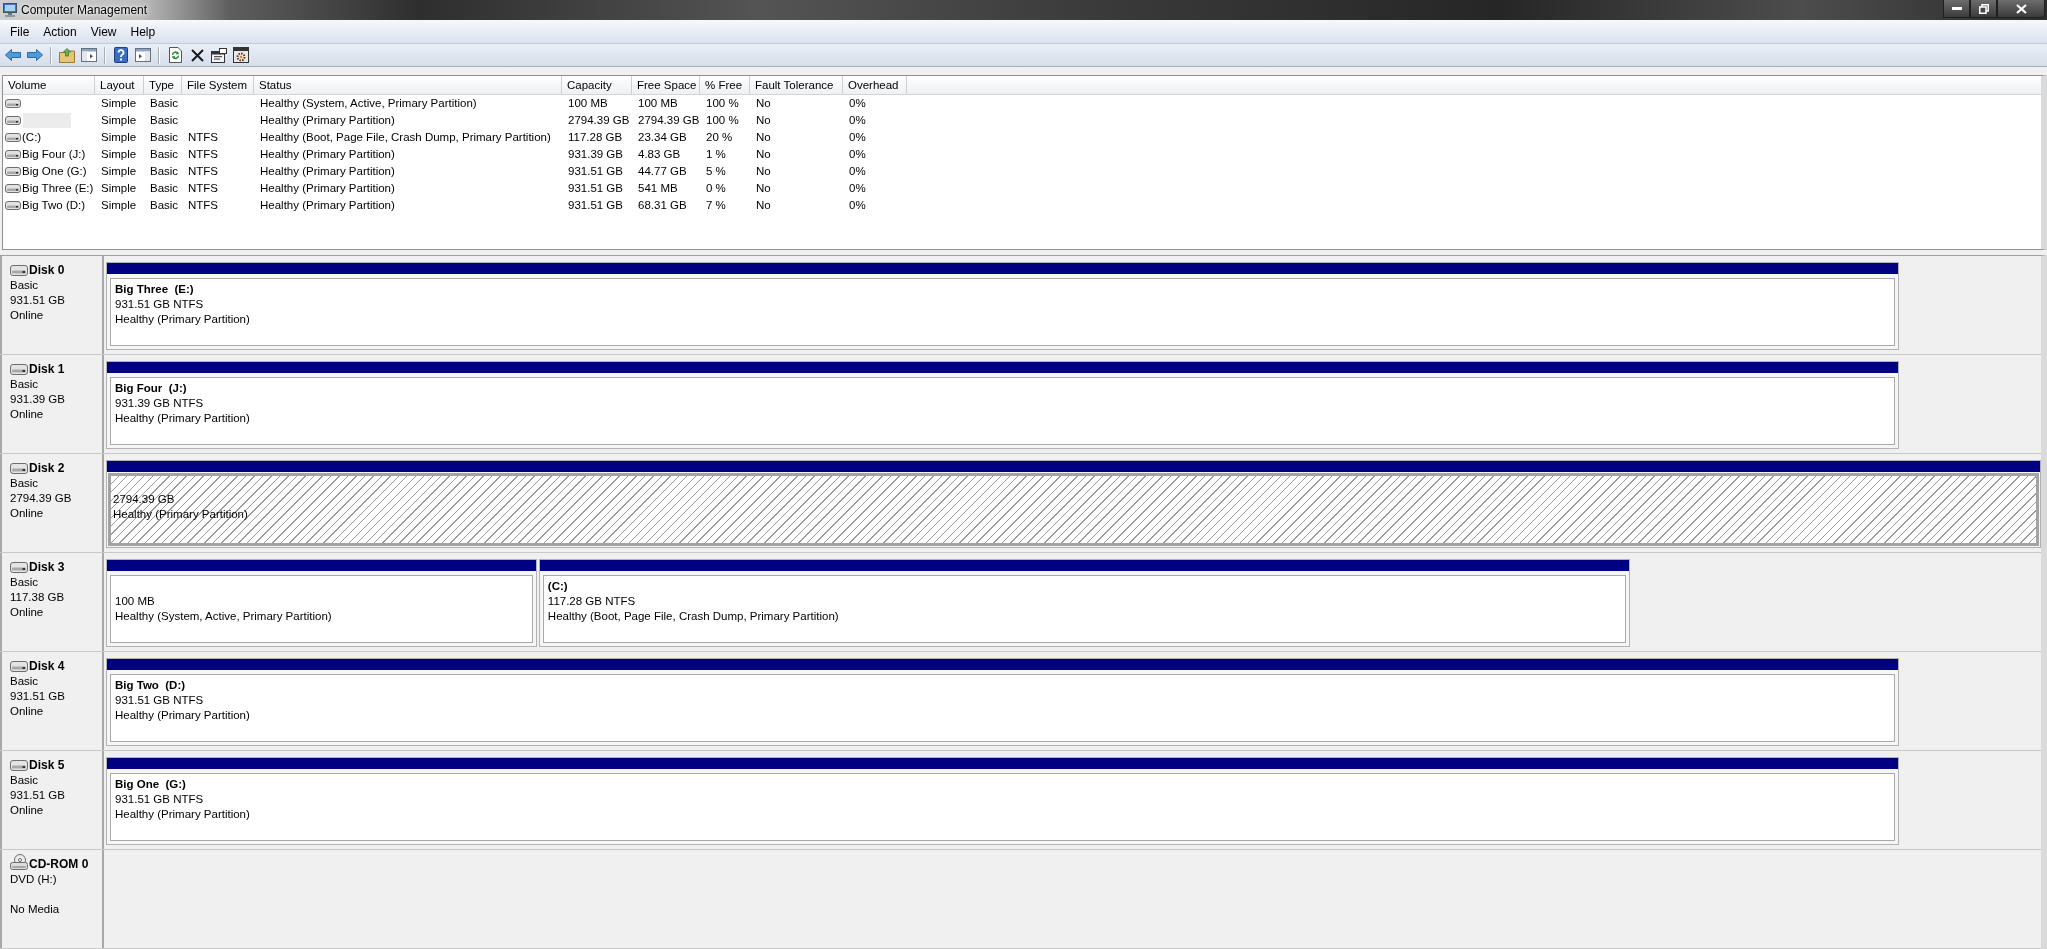  What do you see at coordinates (588, 103) in the screenshot?
I see `table-cell-text: 100 MB` at bounding box center [588, 103].